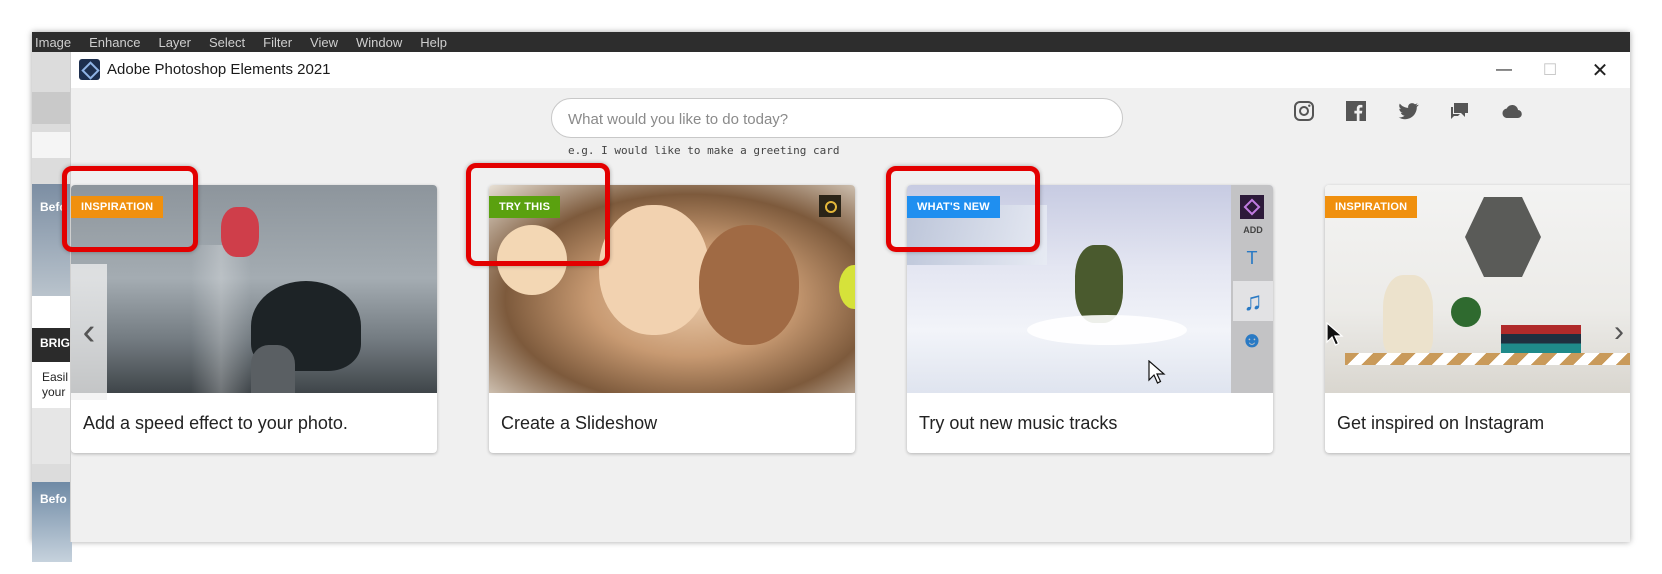 This screenshot has width=1662, height=574. What do you see at coordinates (1253, 301) in the screenshot?
I see `add-music-icon: ♫` at bounding box center [1253, 301].